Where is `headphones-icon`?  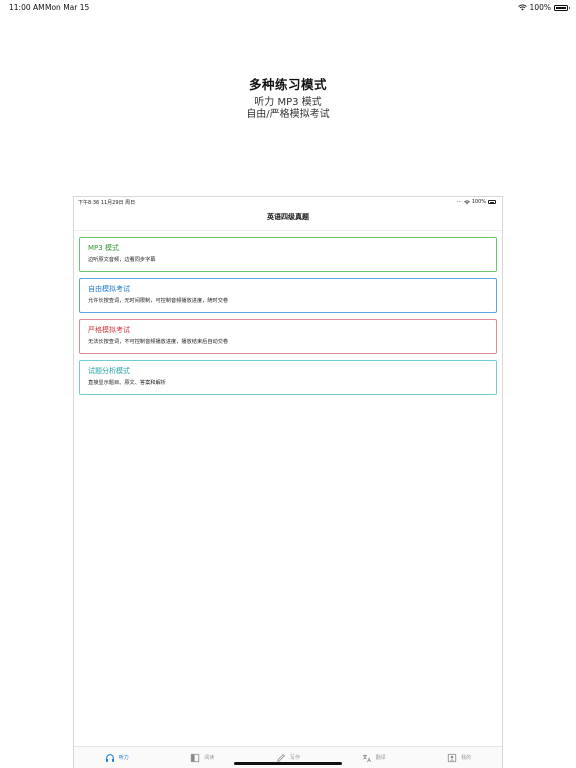 headphones-icon is located at coordinates (109, 757).